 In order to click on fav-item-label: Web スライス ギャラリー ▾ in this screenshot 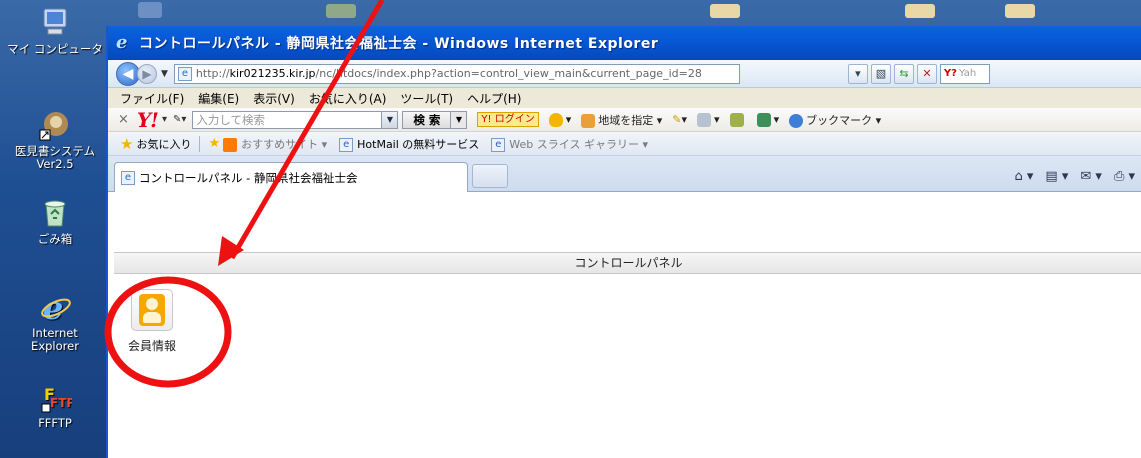, I will do `click(578, 144)`.